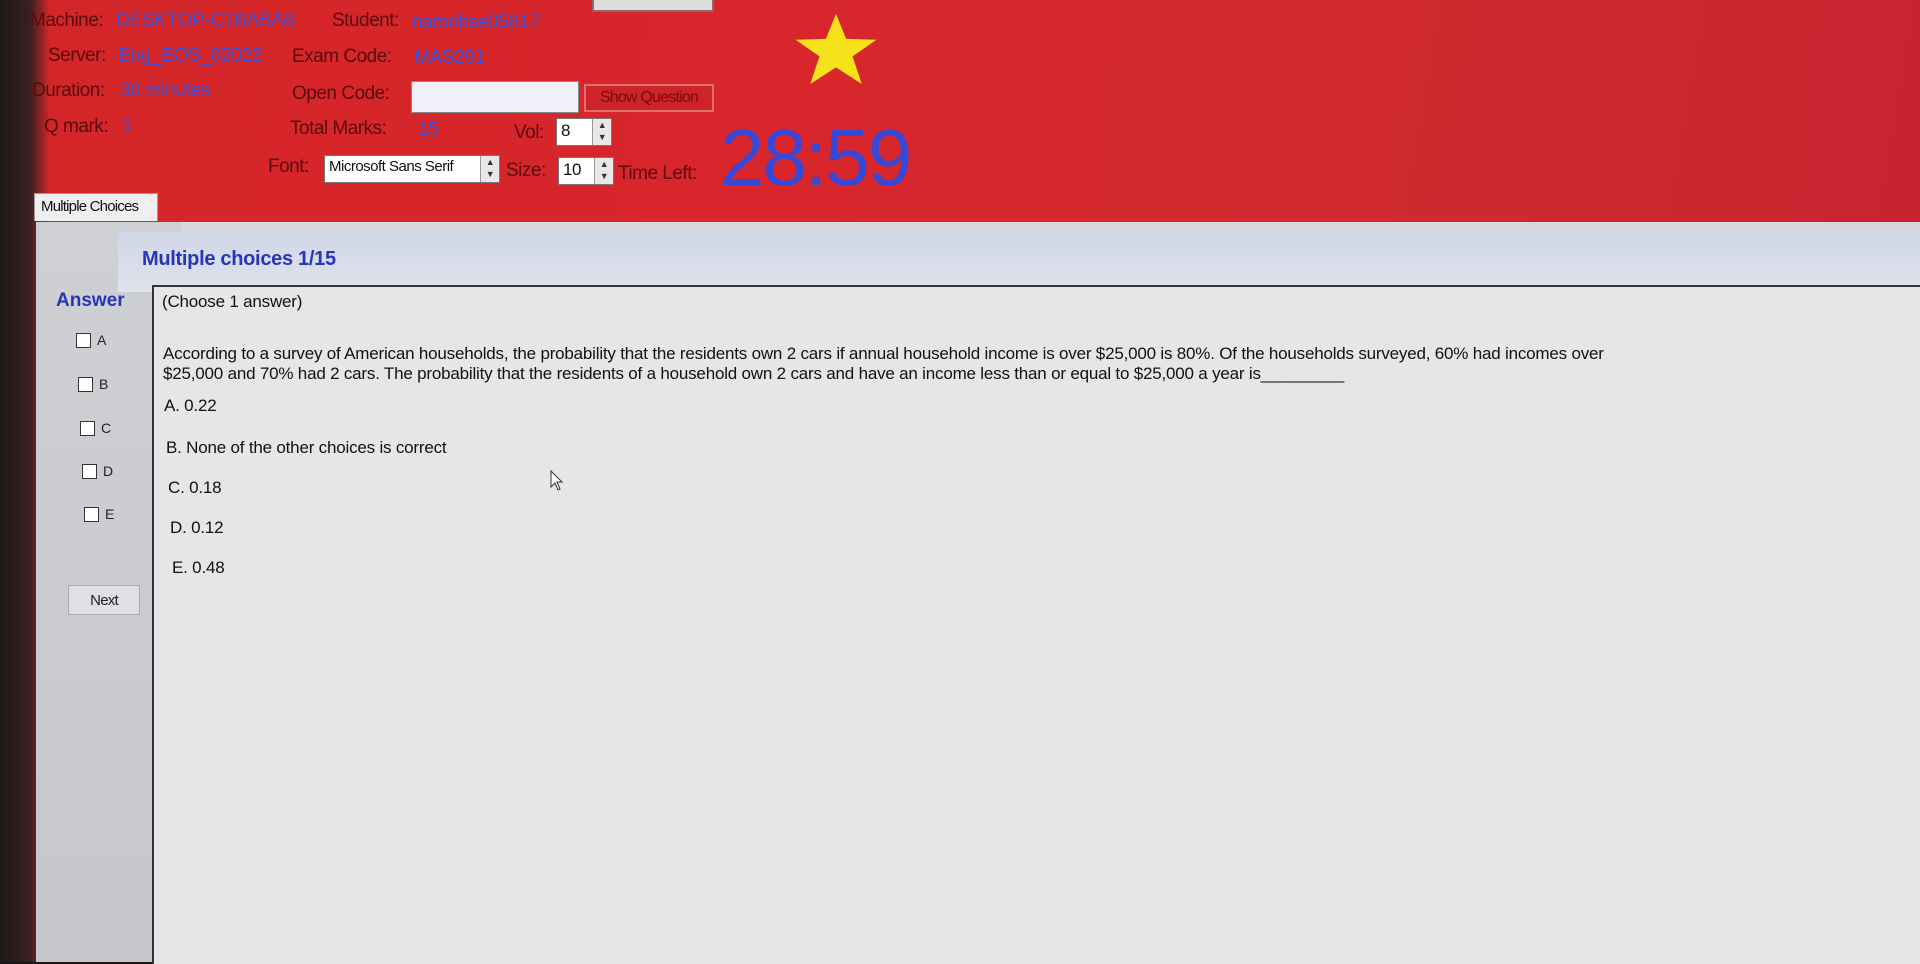 The height and width of the screenshot is (964, 1920). What do you see at coordinates (649, 98) in the screenshot?
I see `show-question-button: Show Question` at bounding box center [649, 98].